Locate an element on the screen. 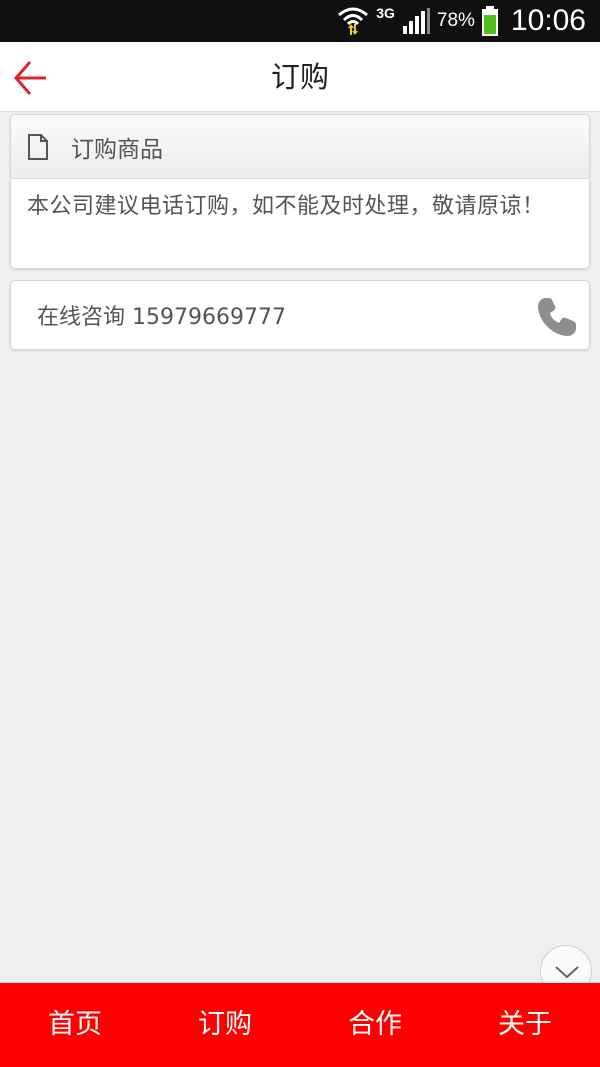 This screenshot has width=600, height=1067. bottom-nav: 首页 订购 合作 关于 is located at coordinates (300, 1025).